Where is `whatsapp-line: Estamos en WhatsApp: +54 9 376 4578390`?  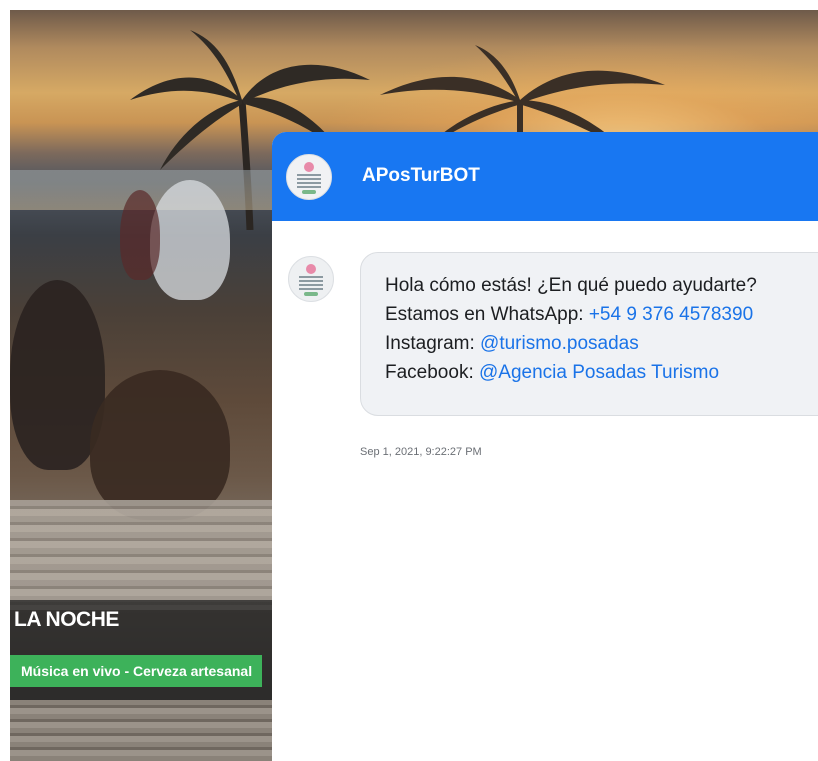 whatsapp-line: Estamos en WhatsApp: +54 9 376 4578390 is located at coordinates (601, 314).